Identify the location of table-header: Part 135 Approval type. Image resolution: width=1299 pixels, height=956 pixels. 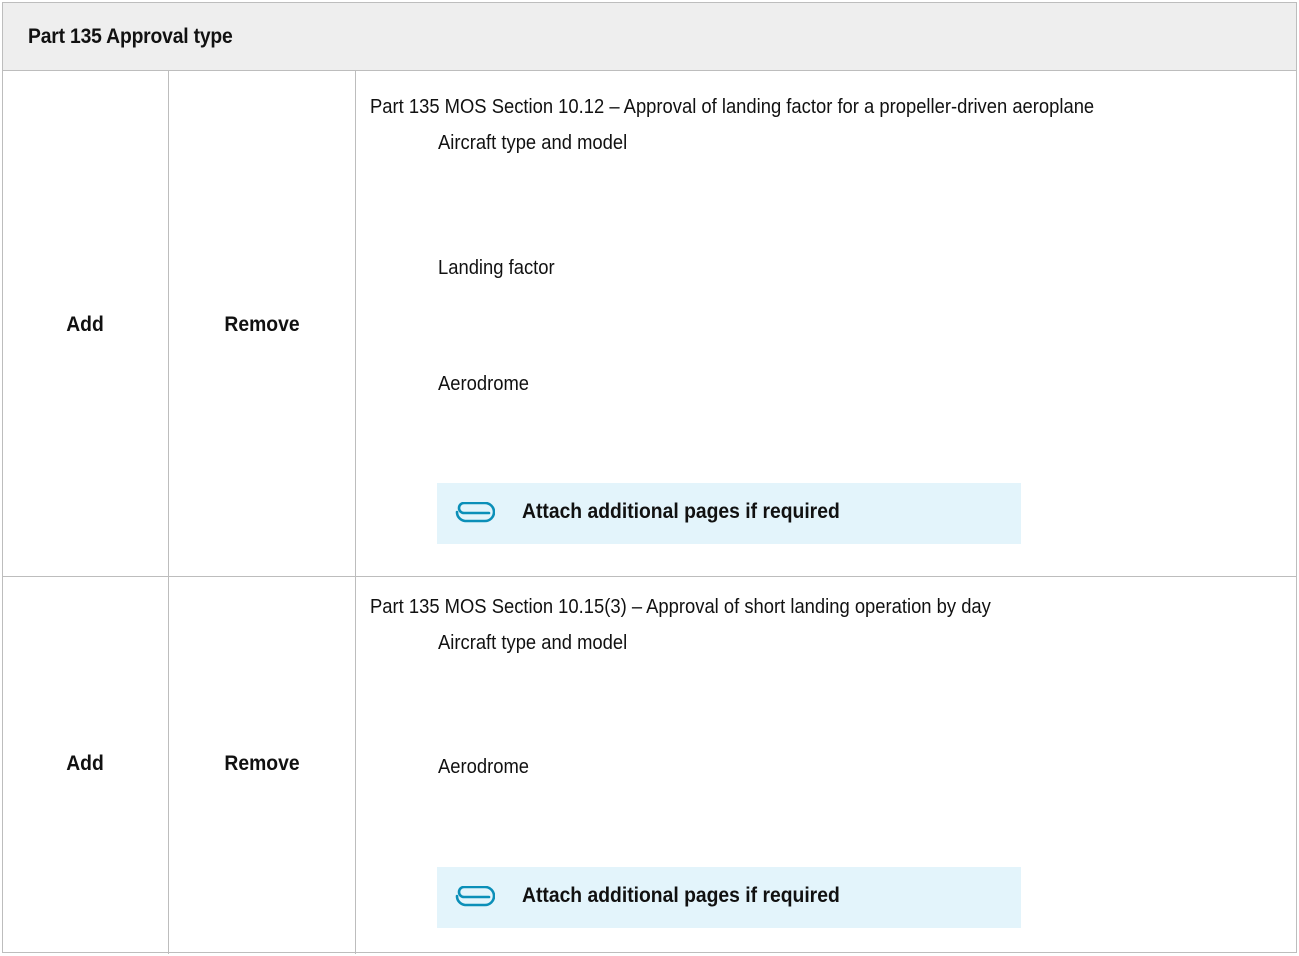
(649, 36).